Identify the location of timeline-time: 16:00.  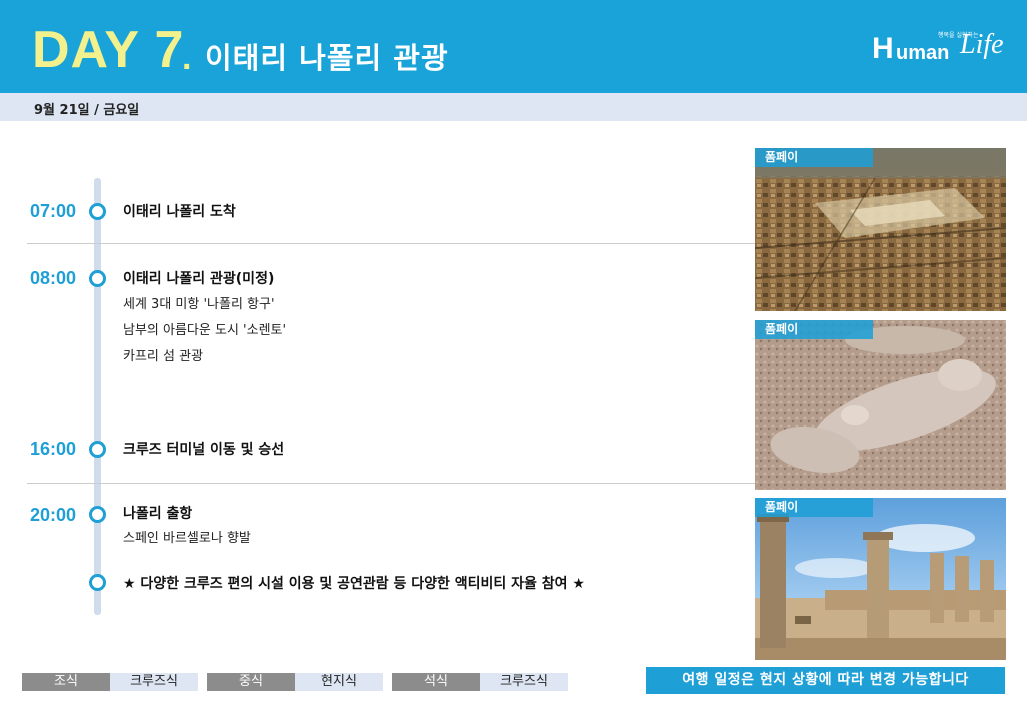
(53, 449).